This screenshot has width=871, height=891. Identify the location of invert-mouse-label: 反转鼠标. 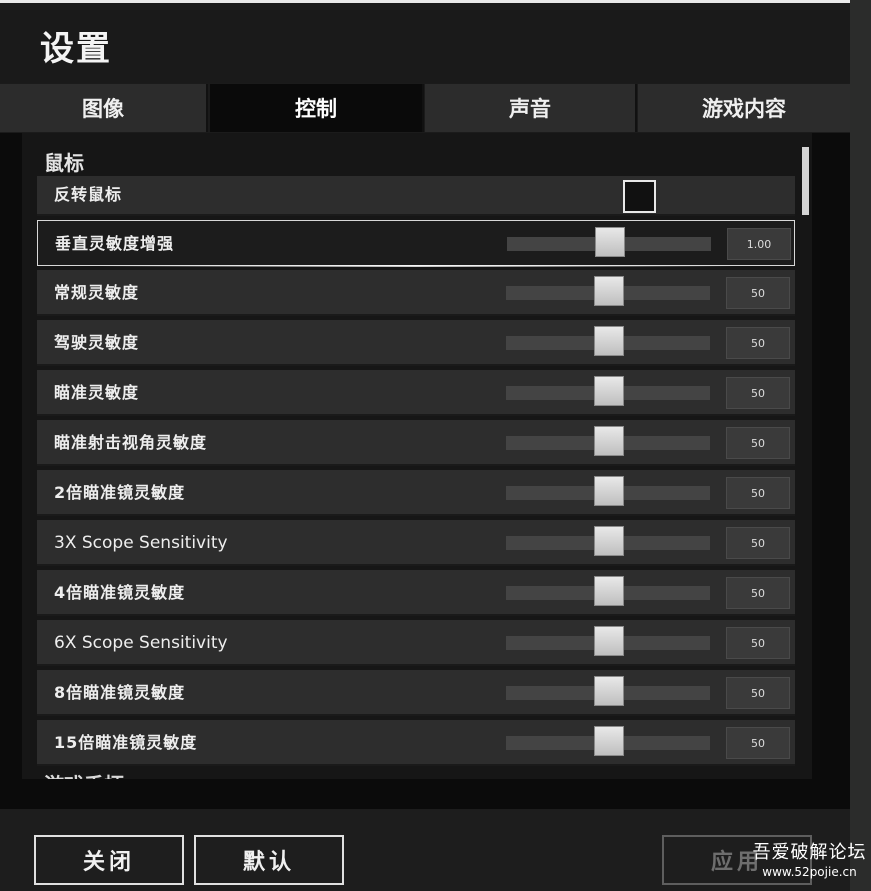
(88, 194).